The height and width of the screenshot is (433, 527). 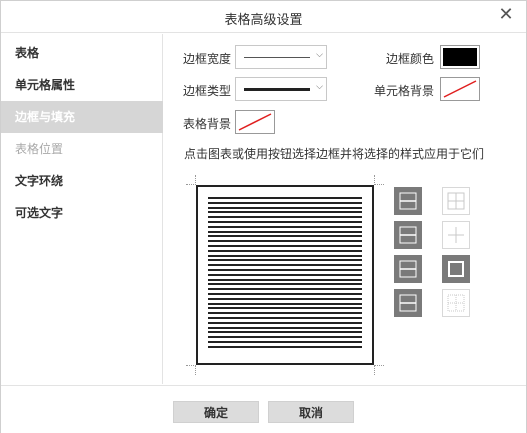 I want to click on sidebar-item-alt-text: 可选文字, so click(x=82, y=213).